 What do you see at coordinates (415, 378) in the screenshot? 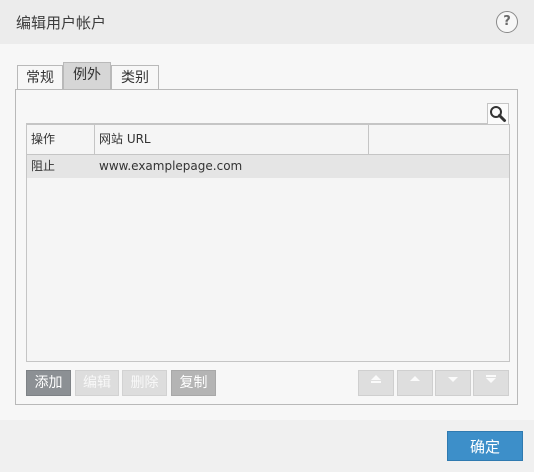
I see `move-up-icon` at bounding box center [415, 378].